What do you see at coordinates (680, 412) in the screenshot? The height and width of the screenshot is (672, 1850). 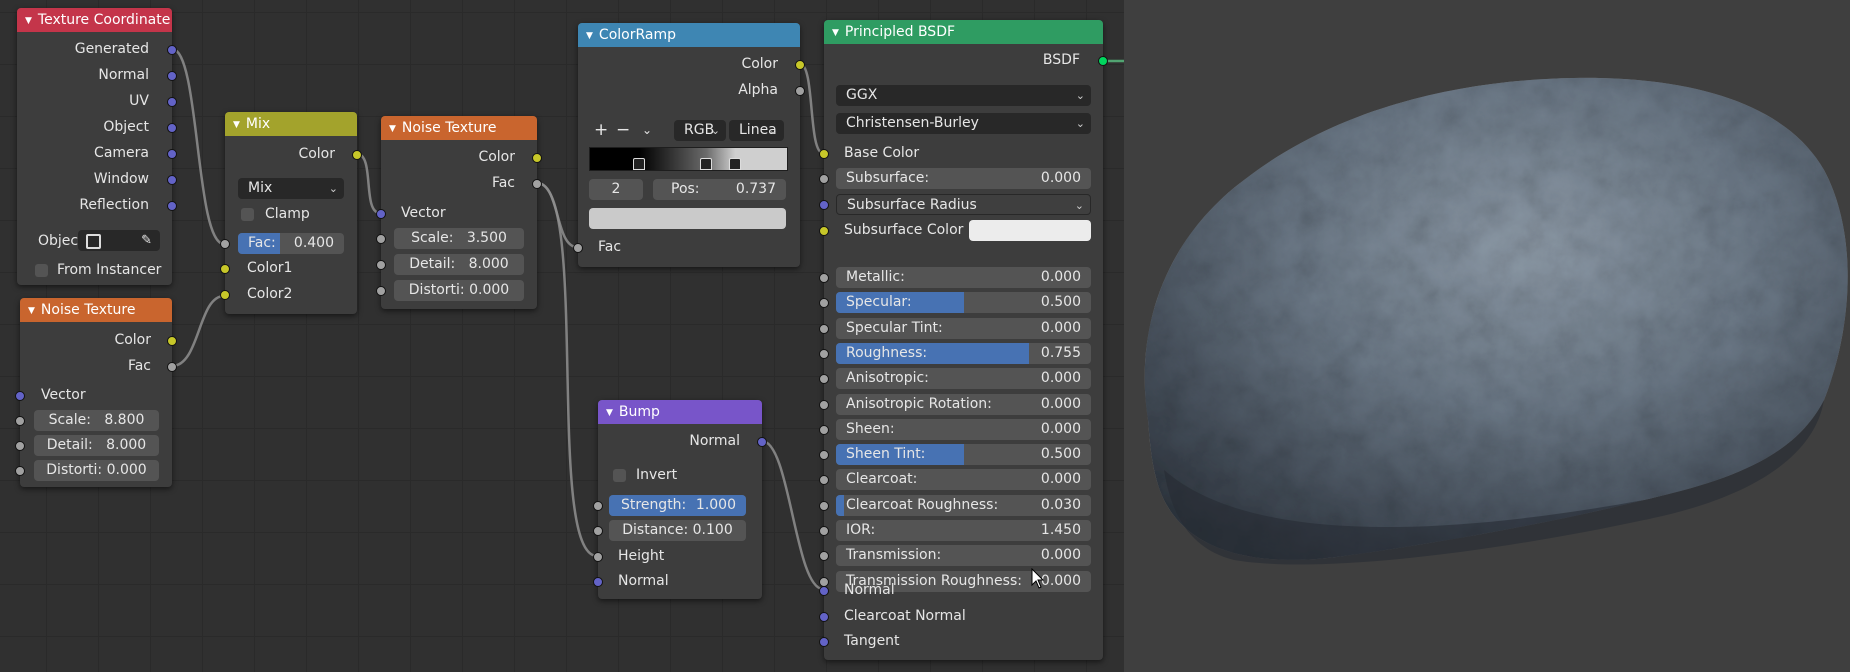 I see `node-header: ▼ Bump` at bounding box center [680, 412].